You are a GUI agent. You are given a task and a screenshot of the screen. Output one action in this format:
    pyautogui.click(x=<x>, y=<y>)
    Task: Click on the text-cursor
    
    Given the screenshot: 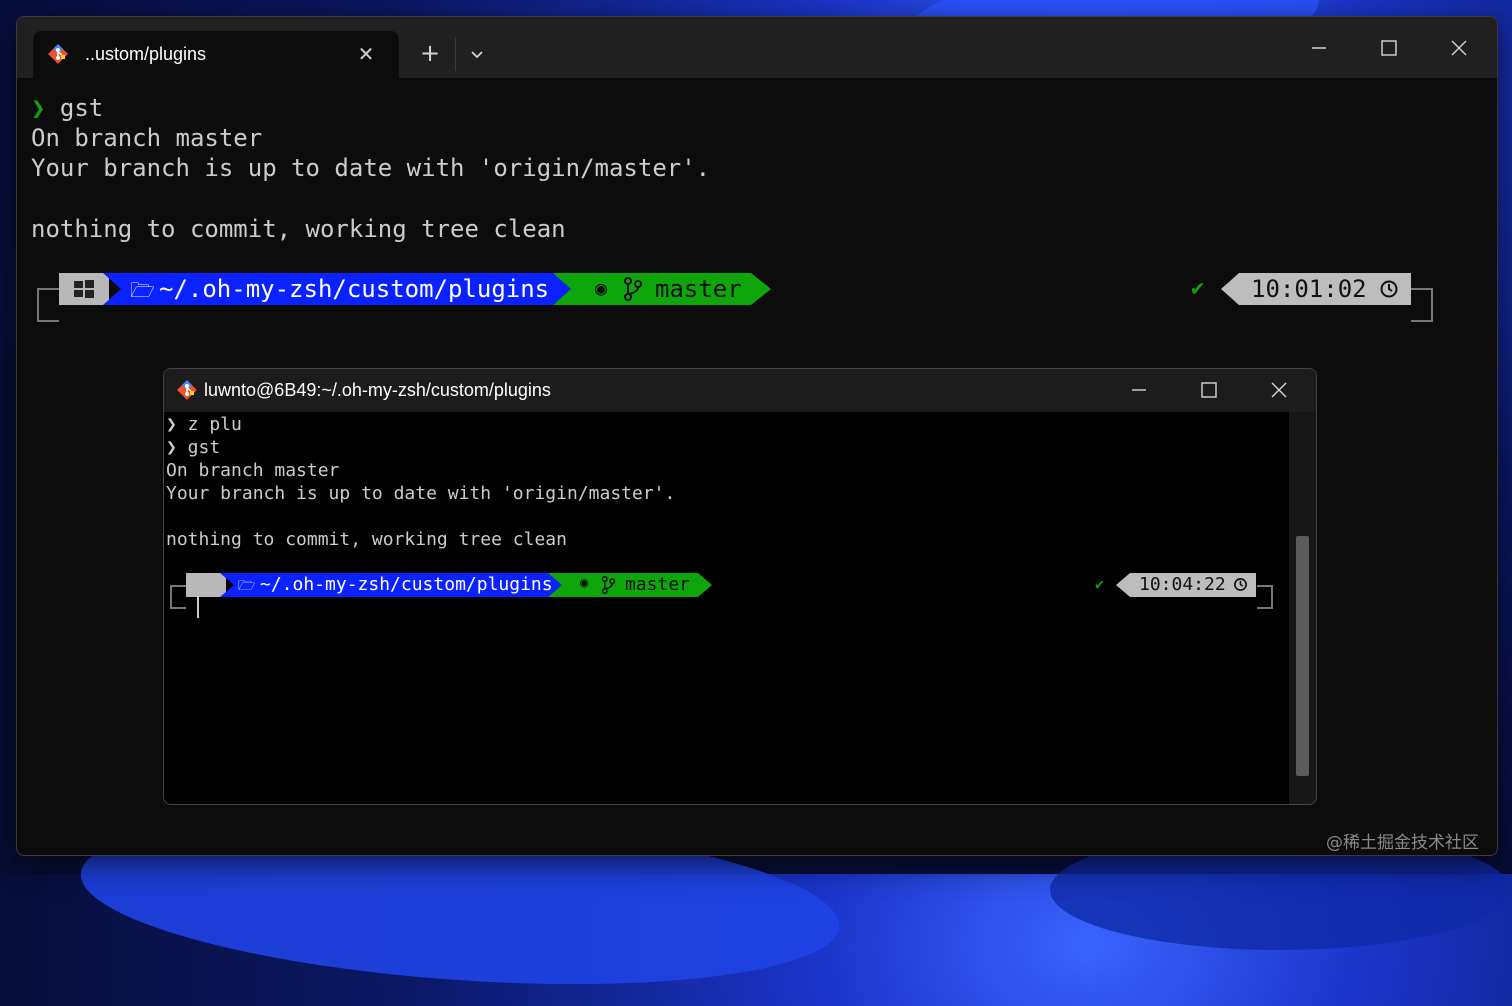 What is the action you would take?
    pyautogui.click(x=198, y=607)
    